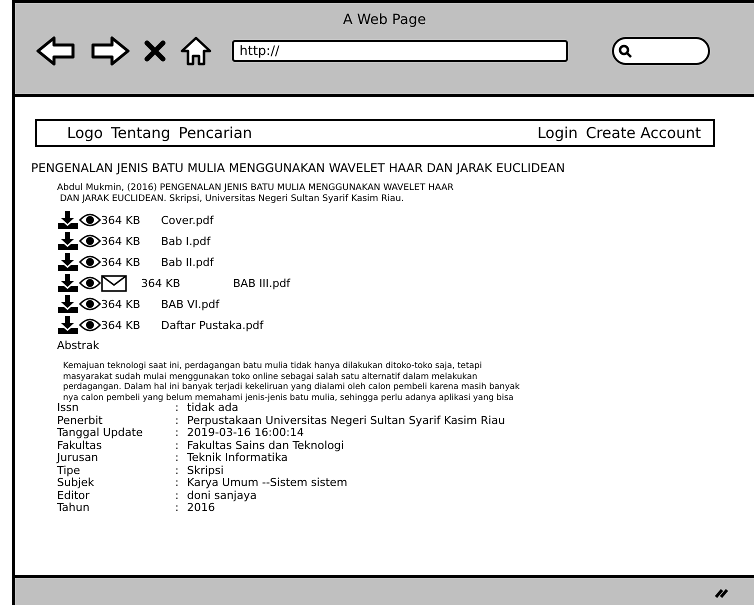 This screenshot has width=754, height=605. I want to click on meta-label: Penerbit, so click(80, 420).